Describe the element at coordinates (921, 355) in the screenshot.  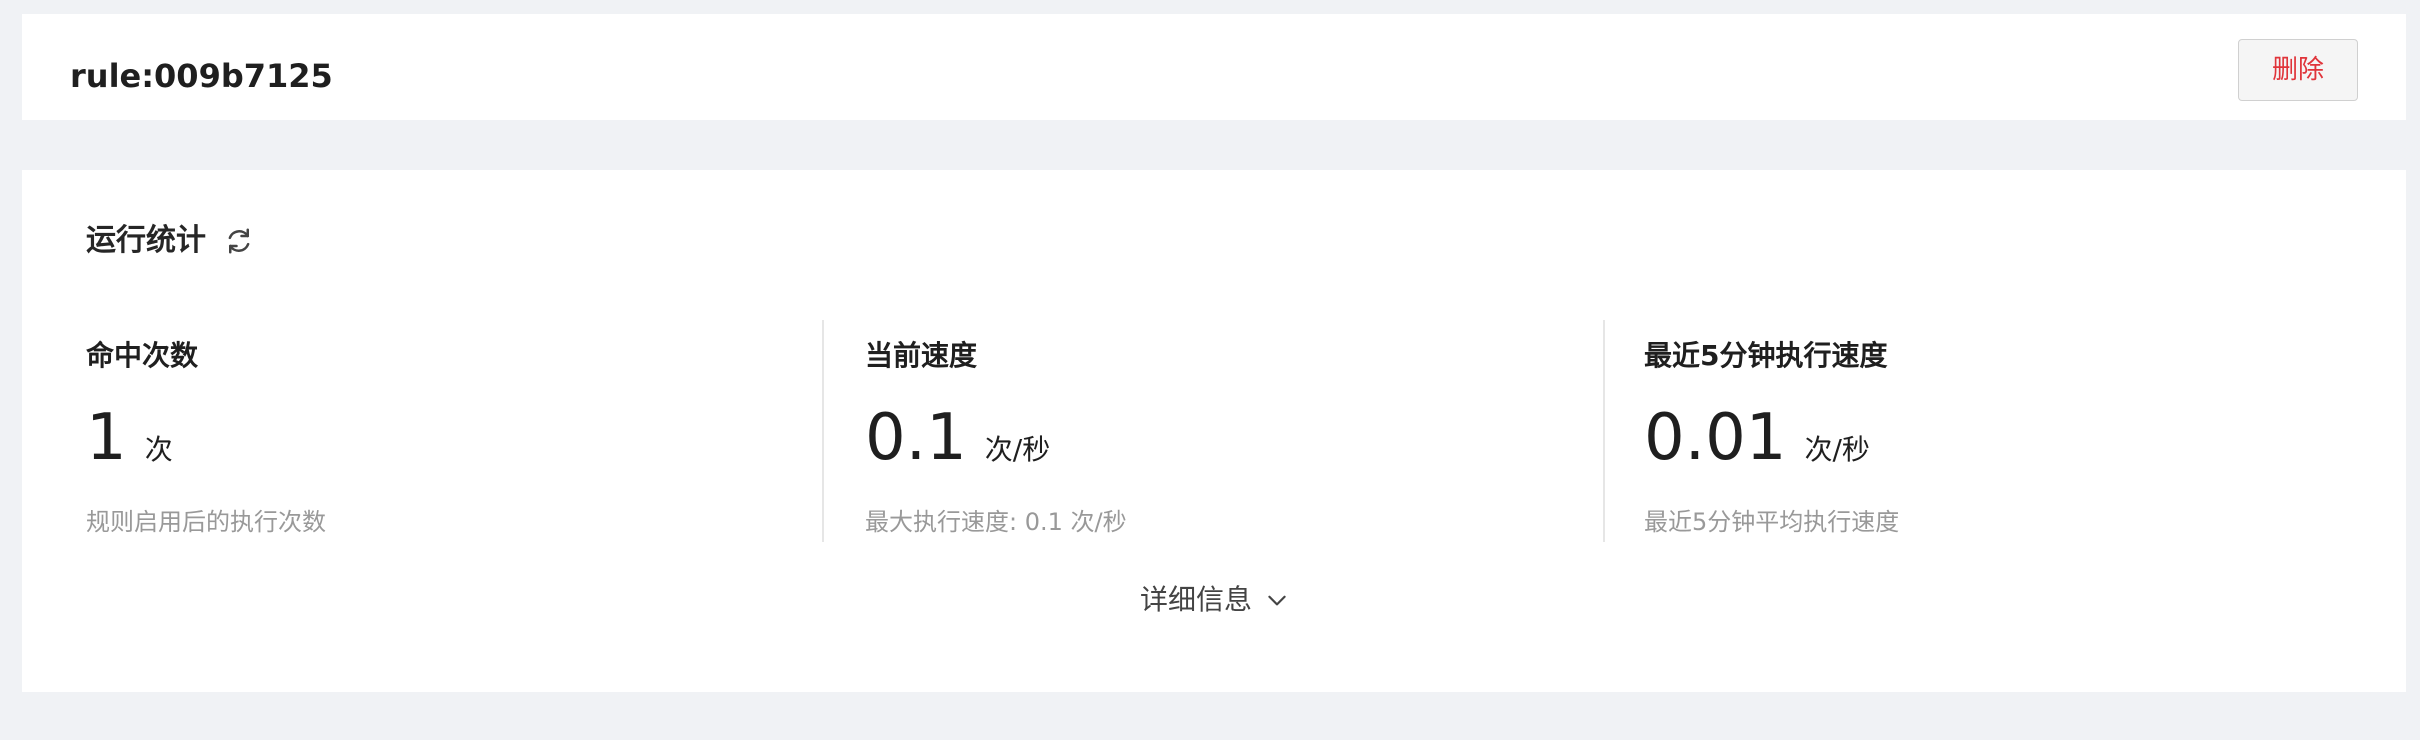
I see `stat-label: 当前速度` at that location.